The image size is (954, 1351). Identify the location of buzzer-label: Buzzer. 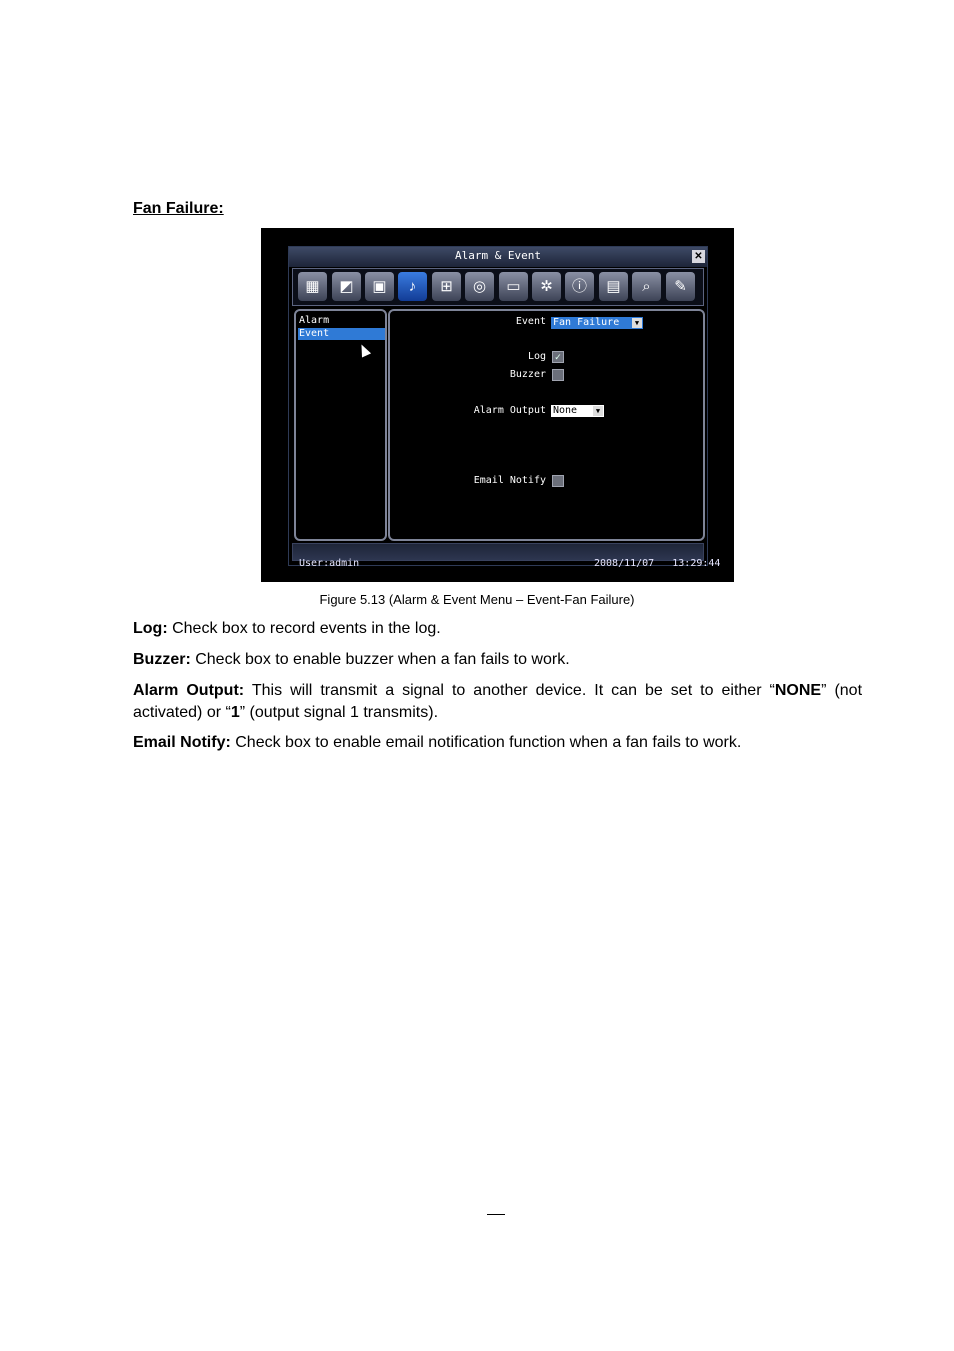
(527, 374).